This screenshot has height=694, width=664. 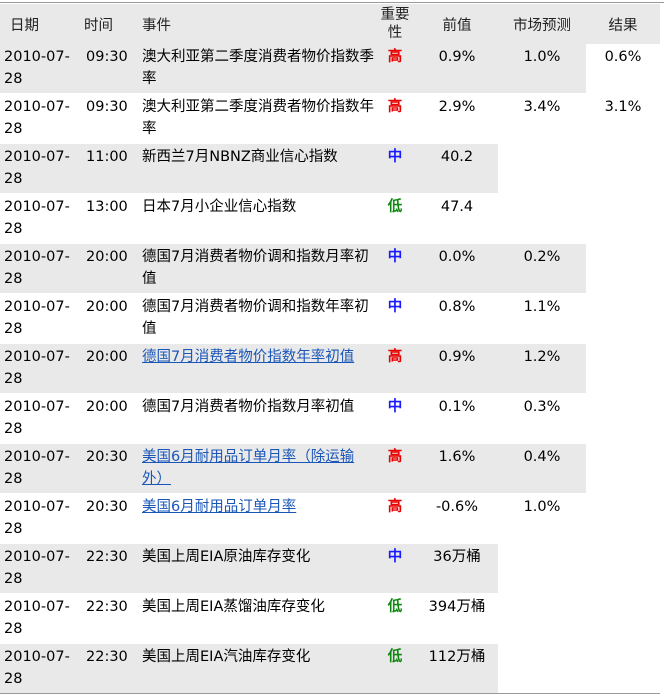 I want to click on cell-forecast: 0.3%, so click(x=542, y=419).